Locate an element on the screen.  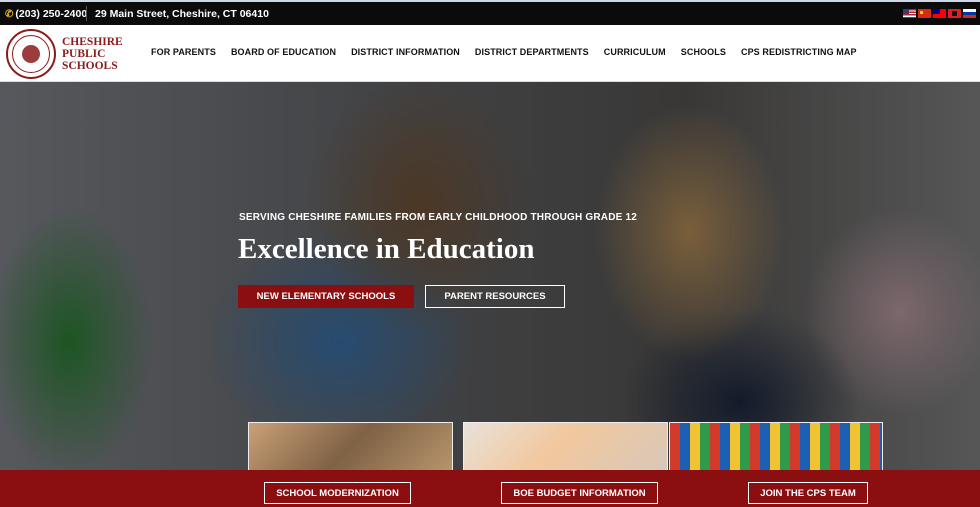
logo-text: CHESHIRE PUBLIC SCHOOLS is located at coordinates (92, 54).